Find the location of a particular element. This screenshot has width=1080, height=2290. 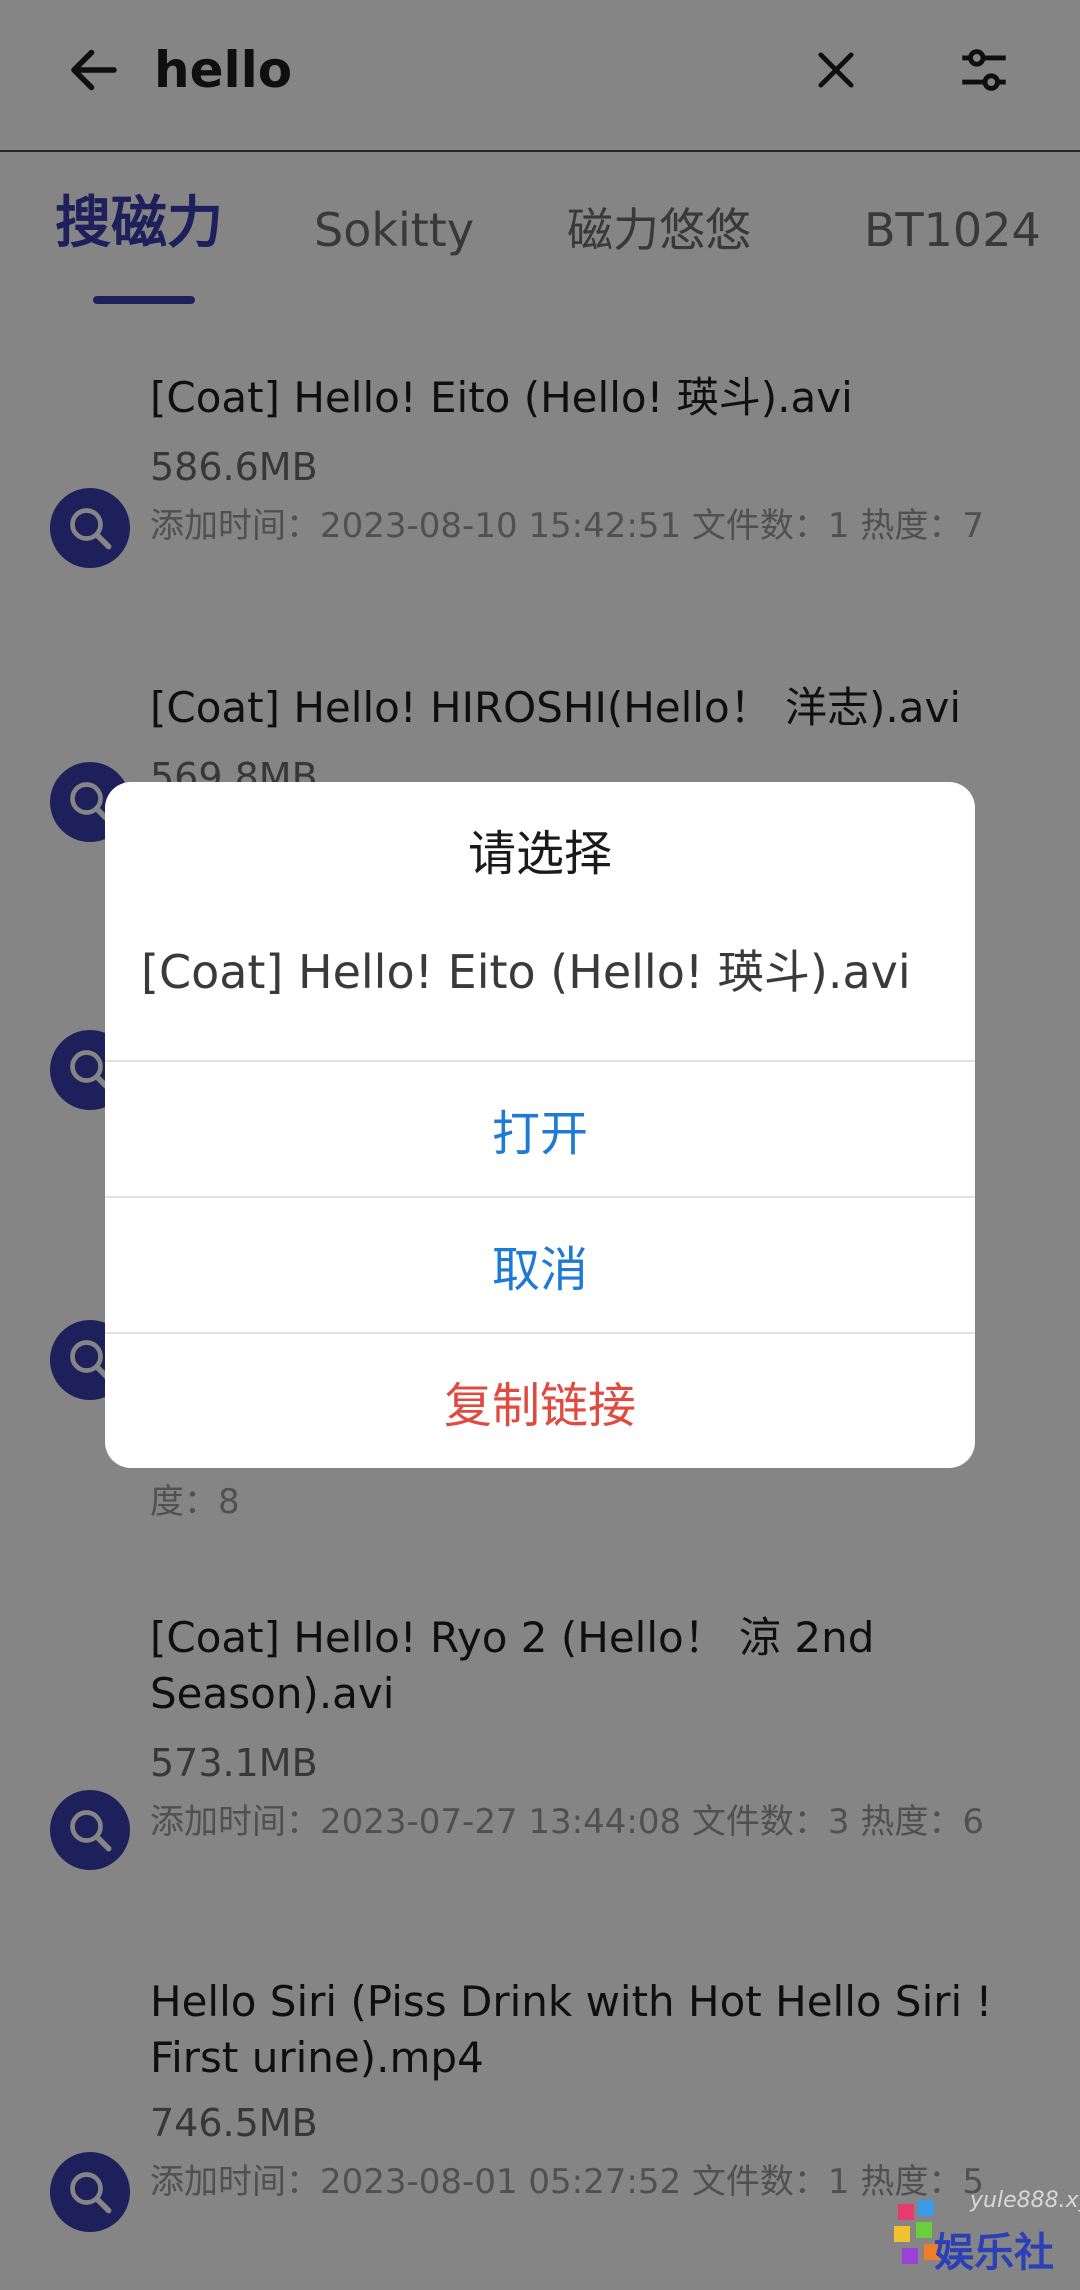

dialog-title: 请选择 is located at coordinates (539, 854).